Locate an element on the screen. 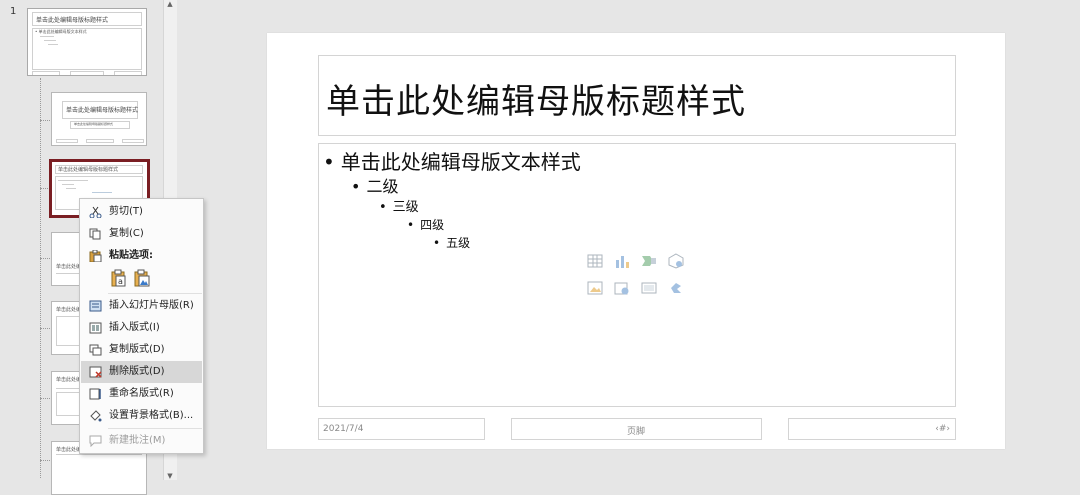 The height and width of the screenshot is (495, 1080). duplicate-layout-icon is located at coordinates (95, 350).